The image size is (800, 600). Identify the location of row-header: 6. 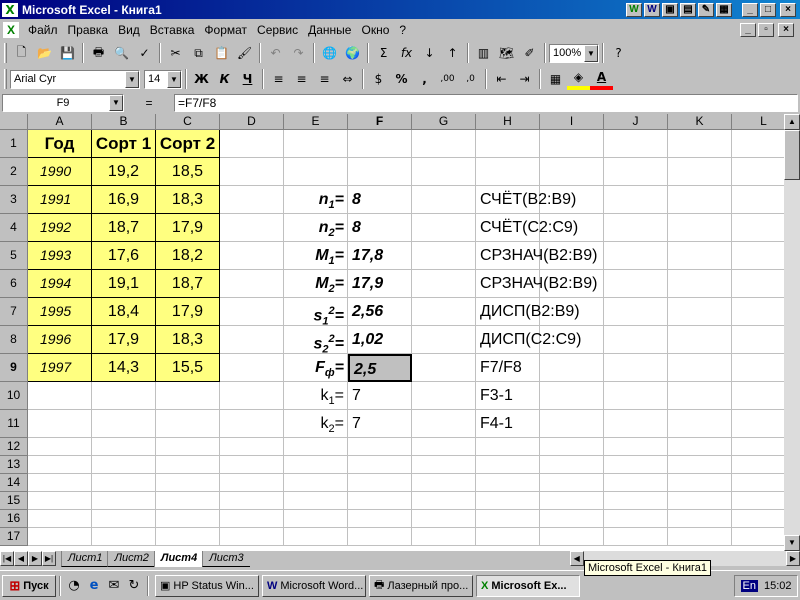
(14, 284).